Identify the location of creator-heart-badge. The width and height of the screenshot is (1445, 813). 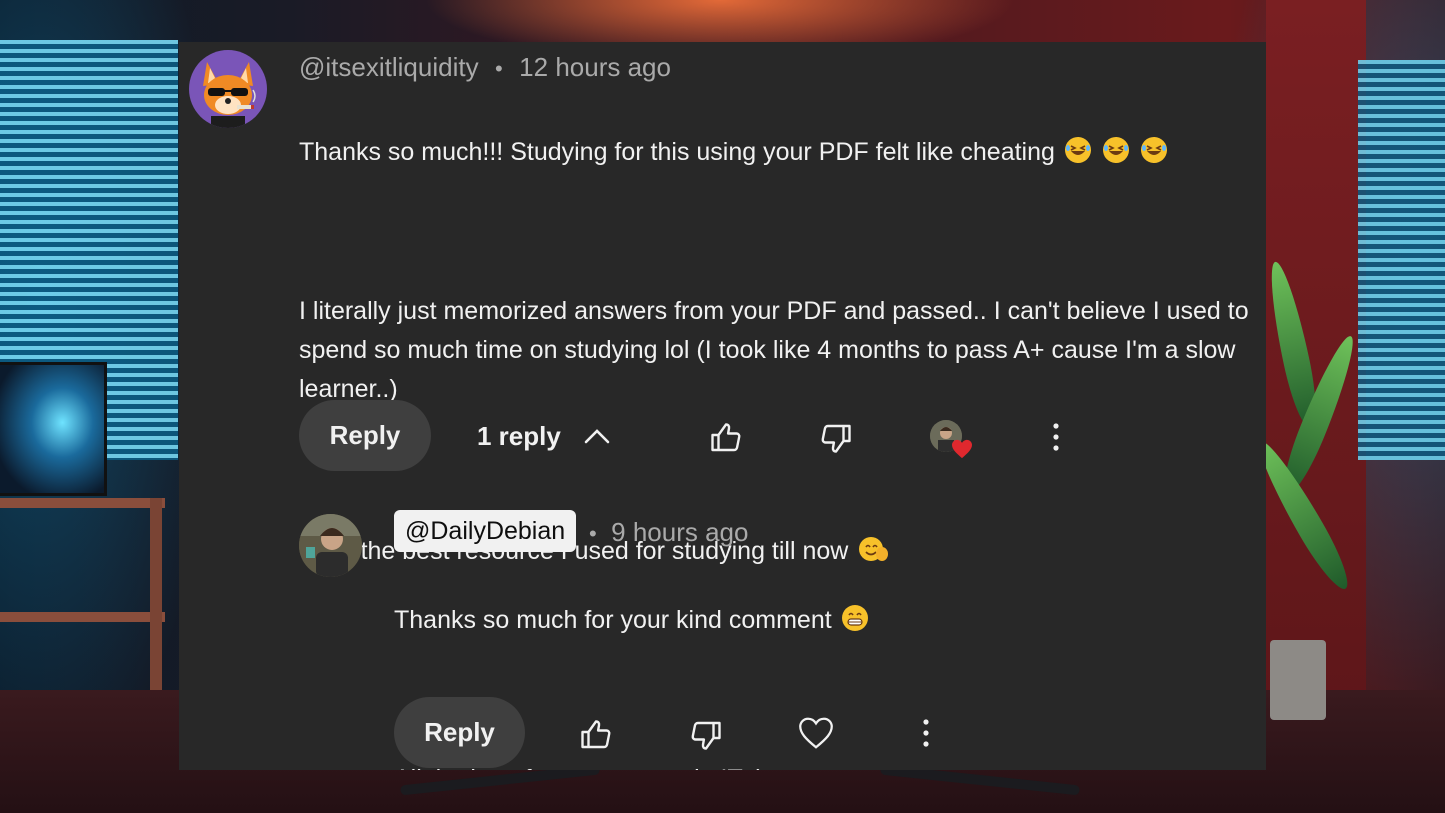
(954, 442).